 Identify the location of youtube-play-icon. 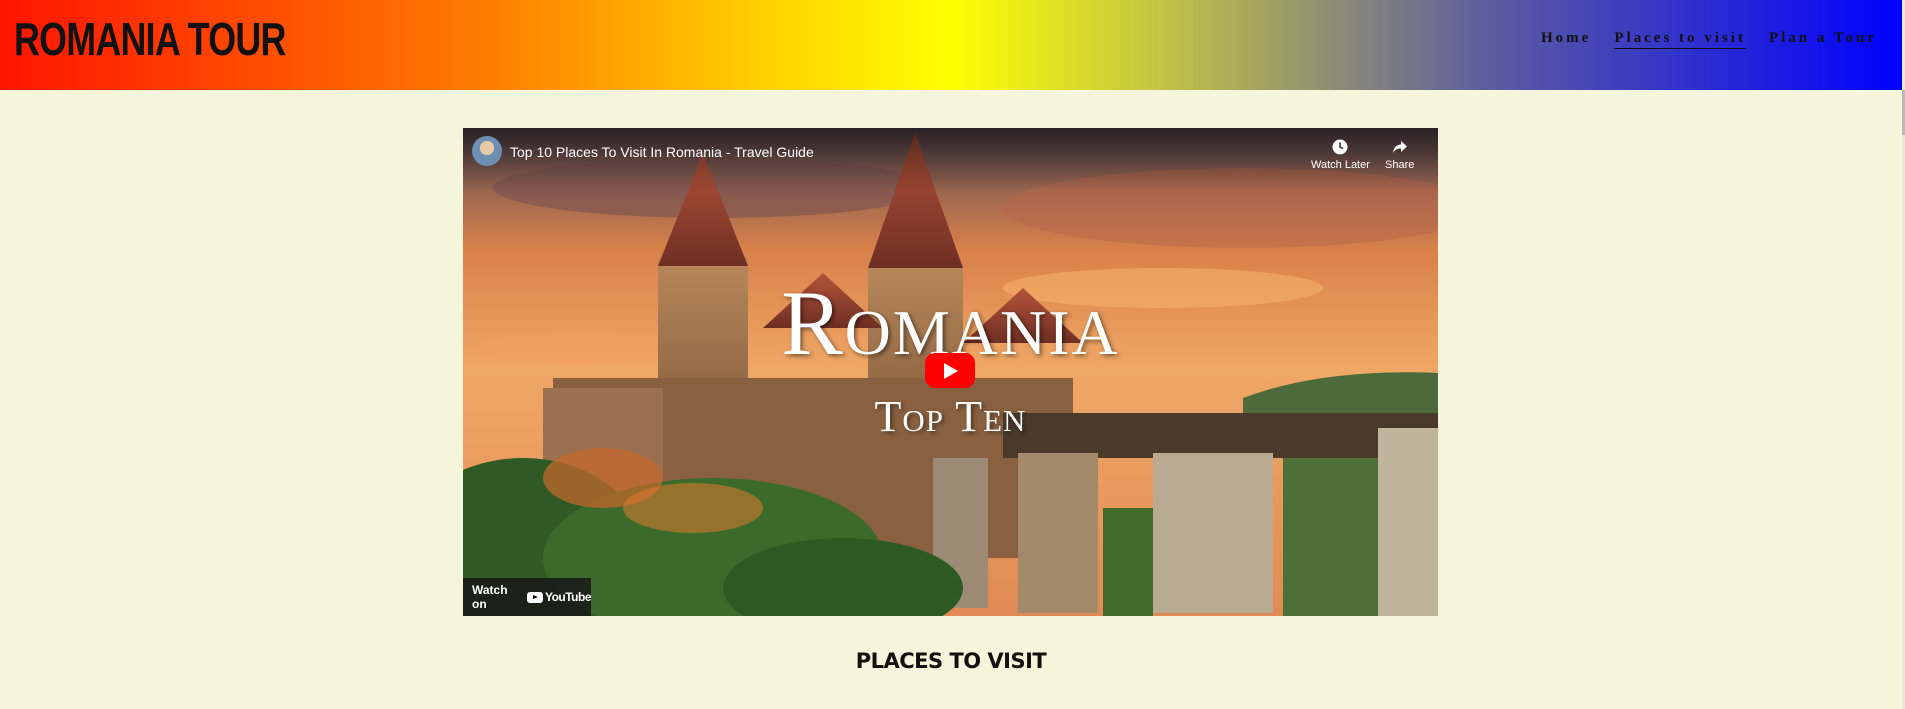
(534, 597).